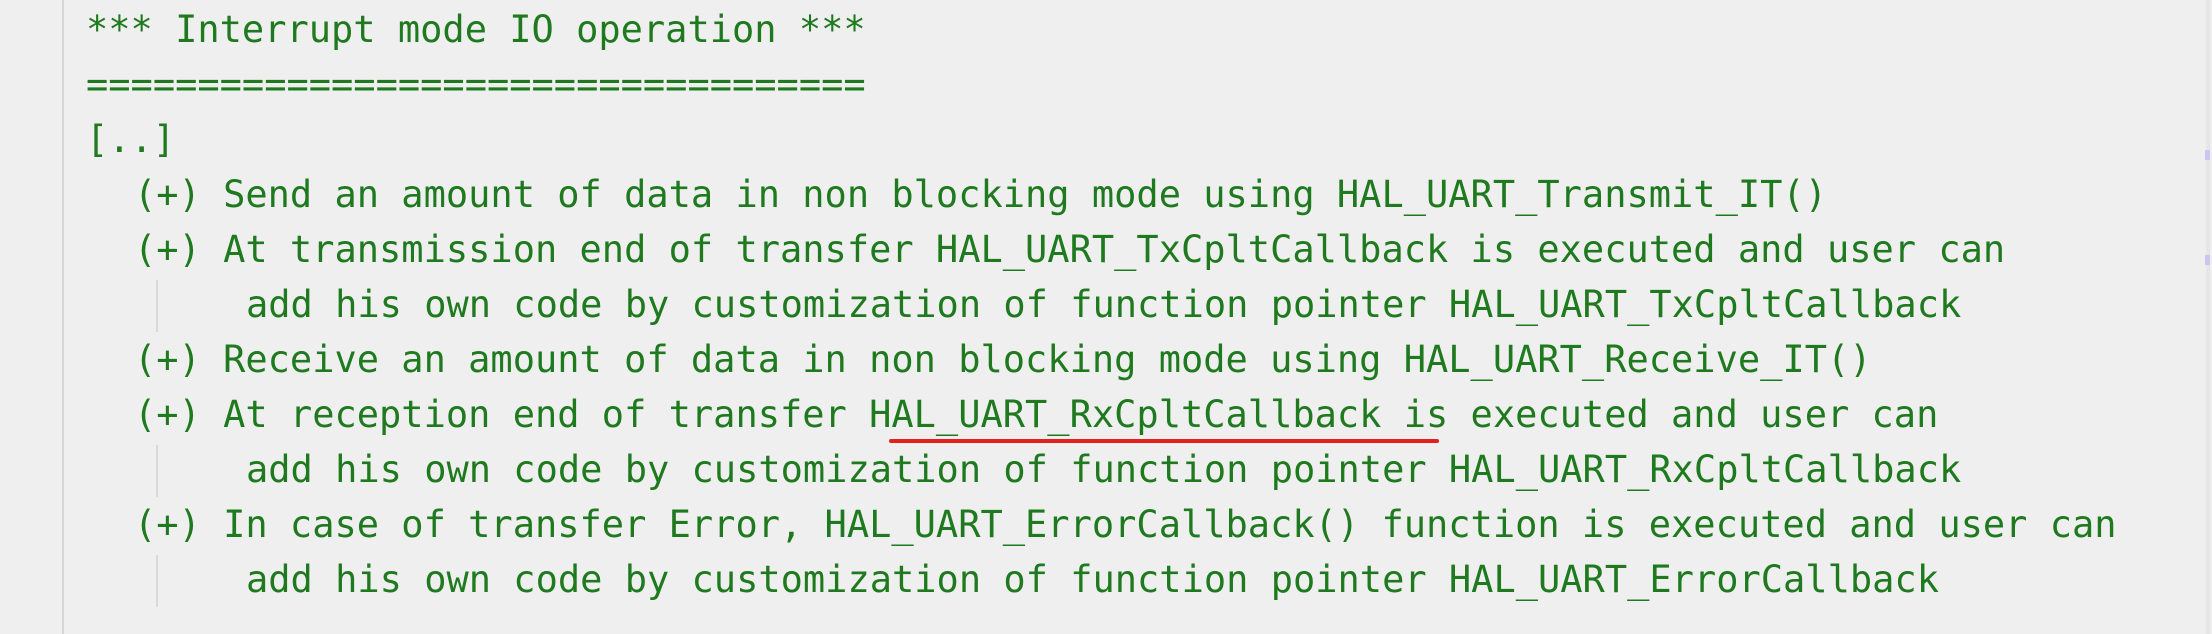  I want to click on highlight-underline-rxcpltcallback, so click(1164, 441).